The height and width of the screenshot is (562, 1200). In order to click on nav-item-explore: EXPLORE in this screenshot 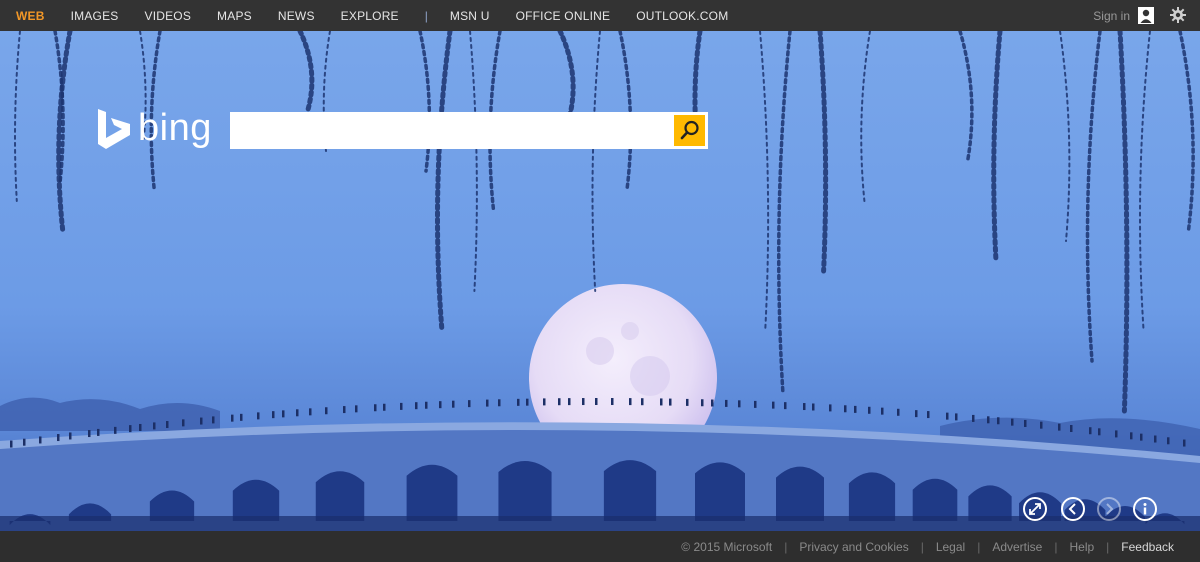, I will do `click(370, 16)`.